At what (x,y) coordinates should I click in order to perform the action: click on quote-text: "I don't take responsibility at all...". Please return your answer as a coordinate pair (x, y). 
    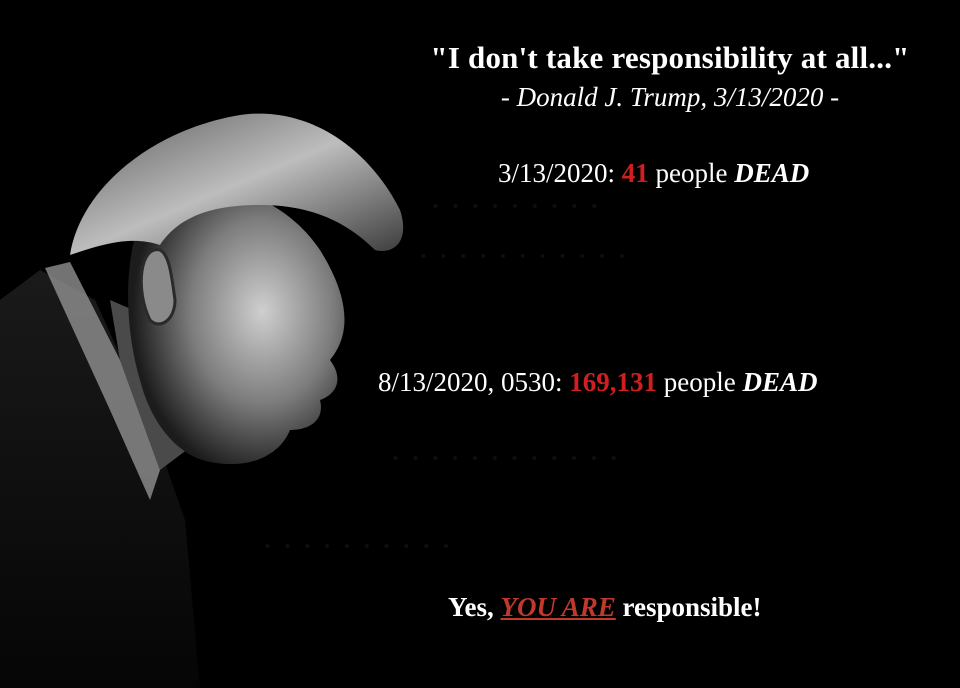
    Looking at the image, I should click on (670, 57).